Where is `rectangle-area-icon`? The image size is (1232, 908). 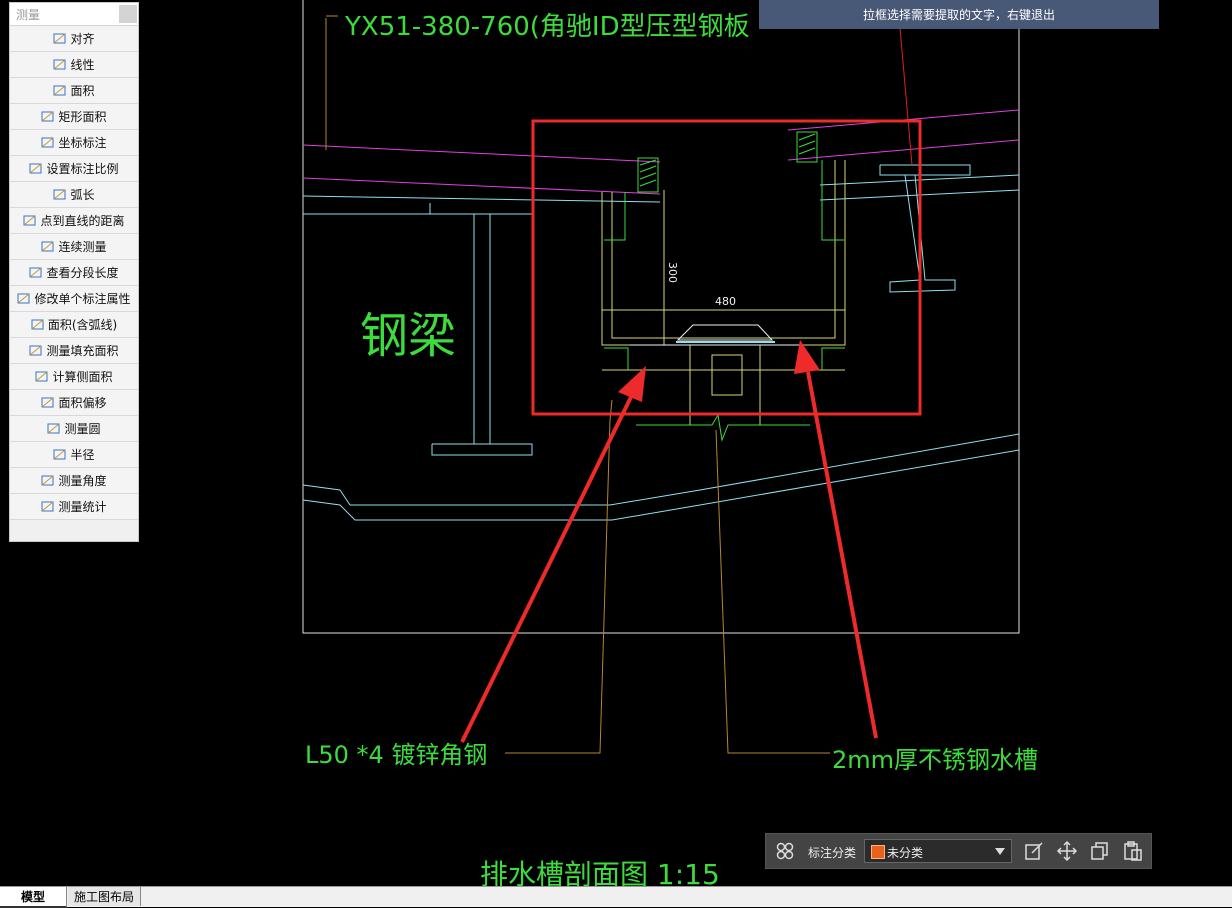
rectangle-area-icon is located at coordinates (47, 116).